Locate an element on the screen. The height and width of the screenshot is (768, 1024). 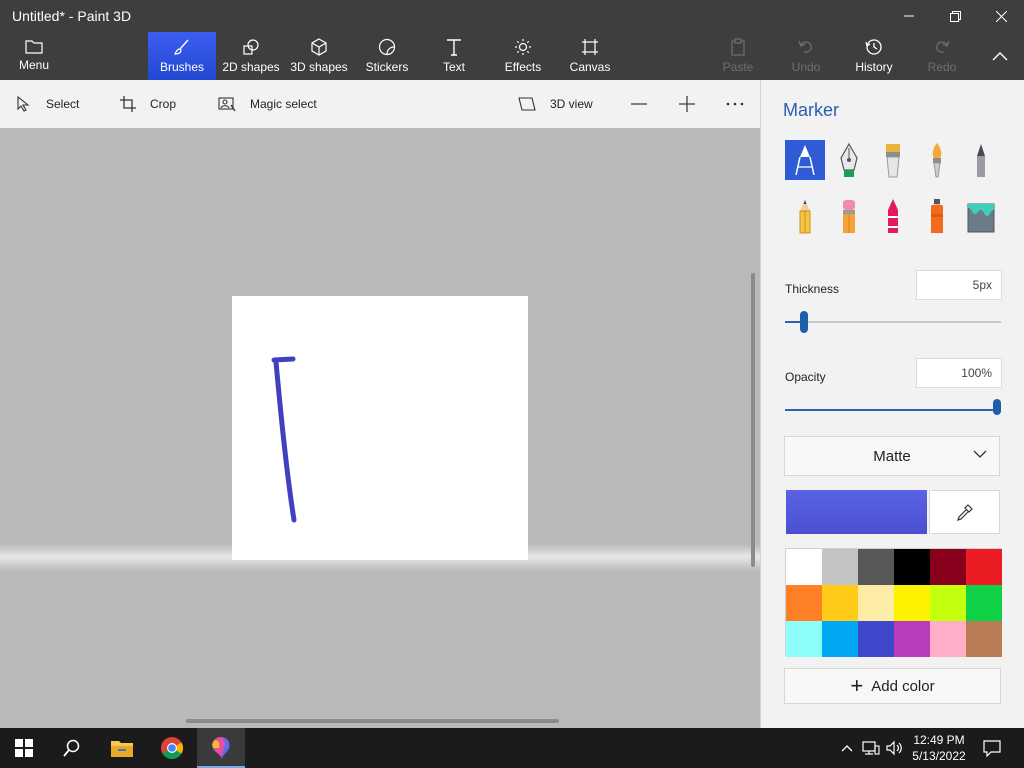
chrome-icon is located at coordinates (172, 748).